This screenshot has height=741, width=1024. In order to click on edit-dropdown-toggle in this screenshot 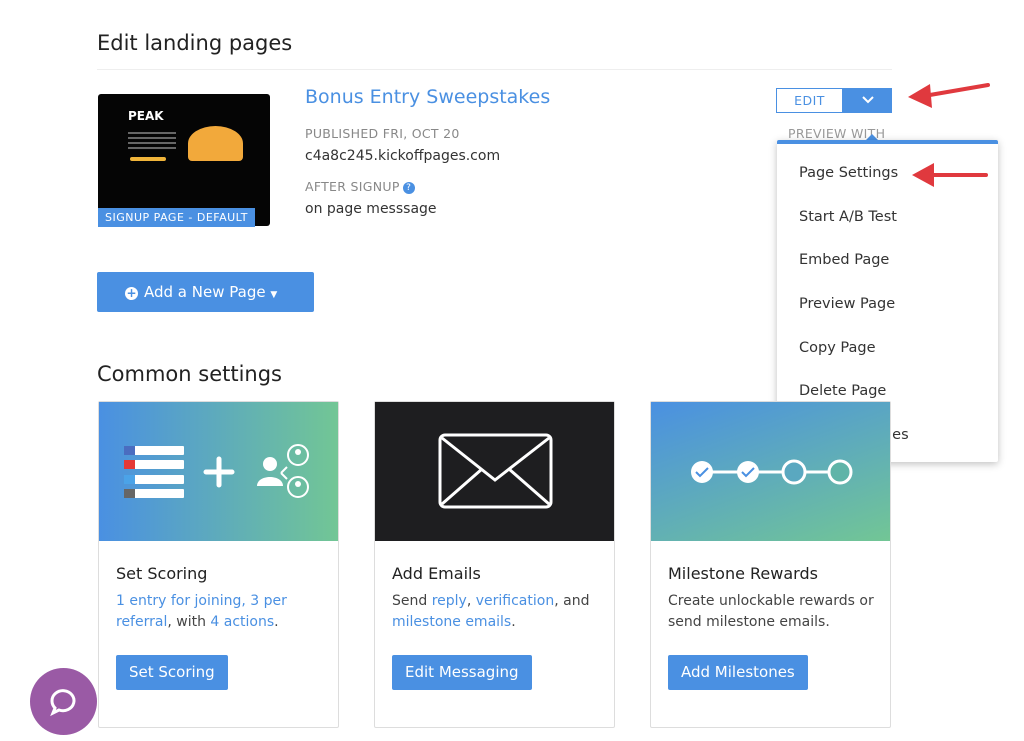, I will do `click(867, 100)`.